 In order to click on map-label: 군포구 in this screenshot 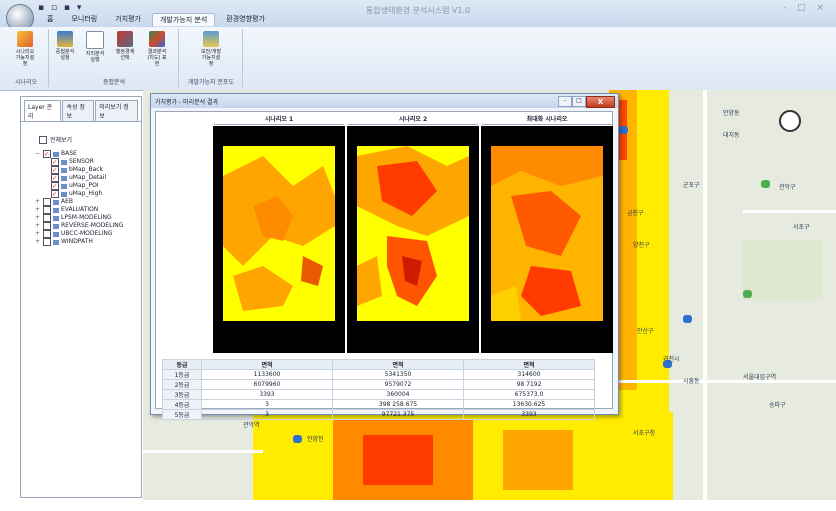, I will do `click(691, 185)`.